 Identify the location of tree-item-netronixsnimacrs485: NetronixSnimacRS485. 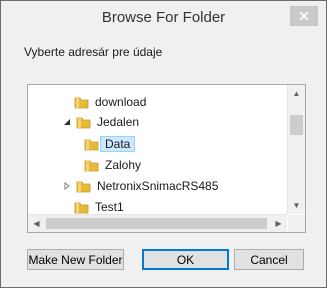
(140, 186).